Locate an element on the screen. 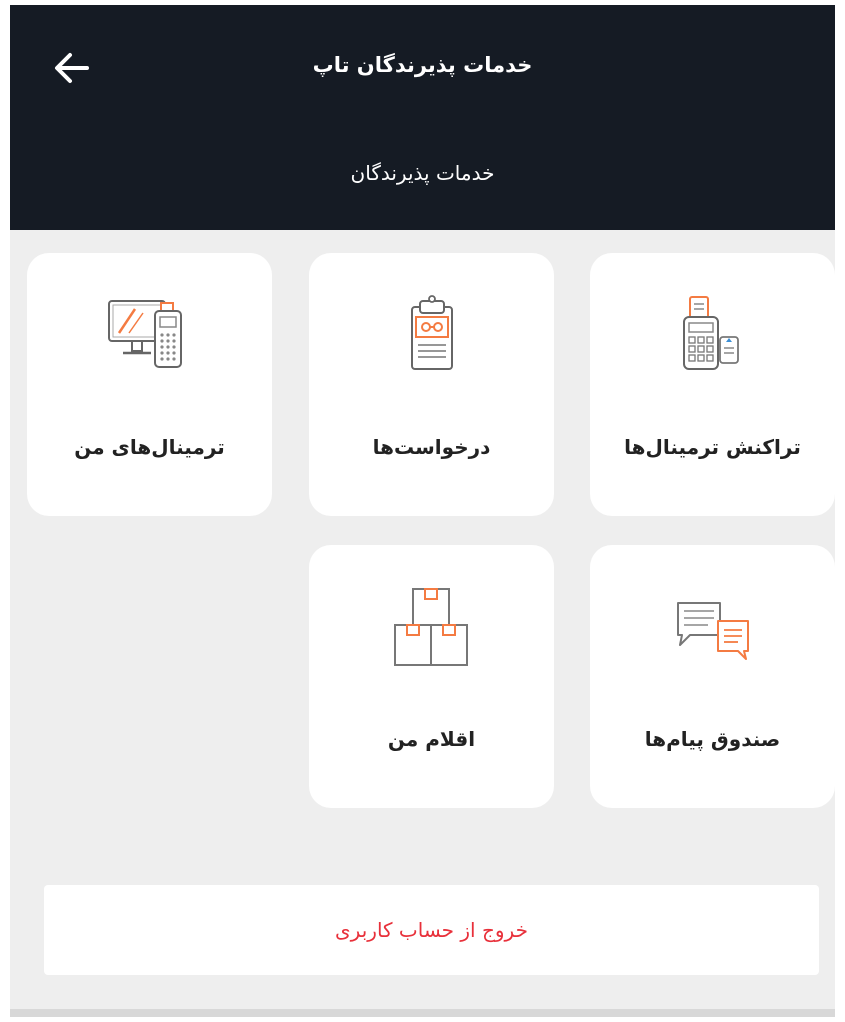 Image resolution: width=845 pixels, height=1022 pixels. logout-label: خروج از حساب کاربری is located at coordinates (431, 930).